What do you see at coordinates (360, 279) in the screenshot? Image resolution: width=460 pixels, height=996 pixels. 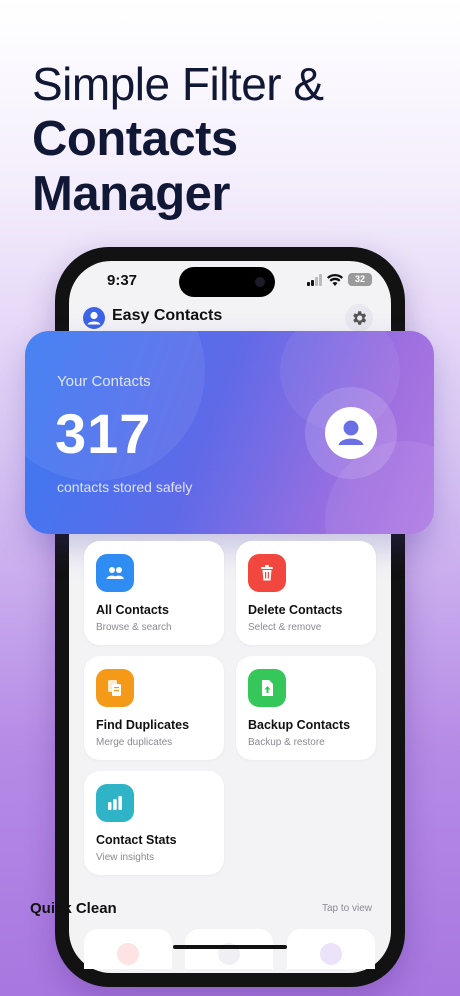 I see `battery-indicator: 32` at bounding box center [360, 279].